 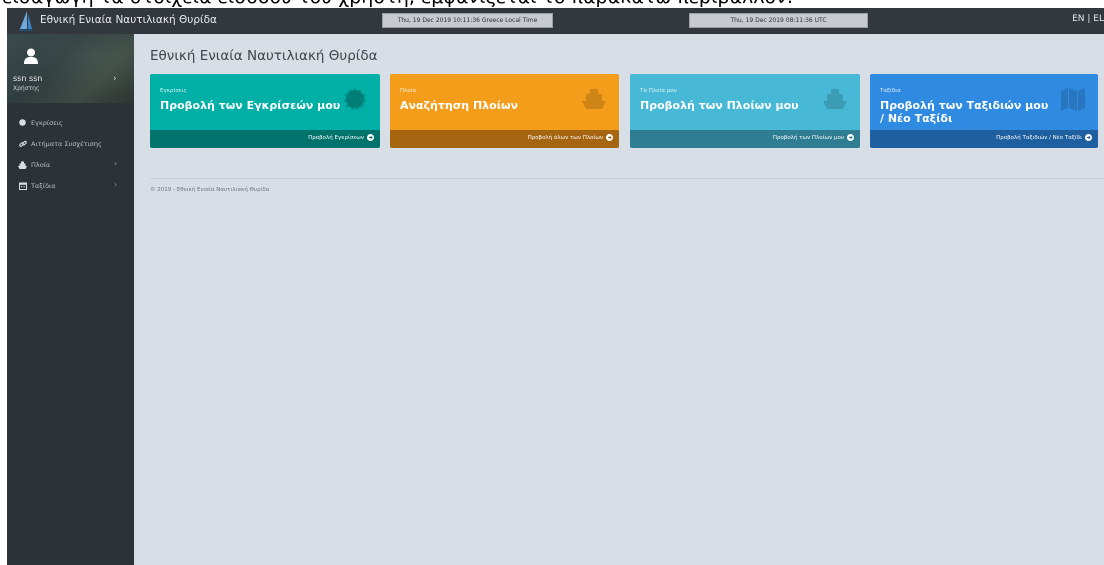 What do you see at coordinates (265, 139) in the screenshot?
I see `card-footer-link: Προβολή Εγκρίσεων` at bounding box center [265, 139].